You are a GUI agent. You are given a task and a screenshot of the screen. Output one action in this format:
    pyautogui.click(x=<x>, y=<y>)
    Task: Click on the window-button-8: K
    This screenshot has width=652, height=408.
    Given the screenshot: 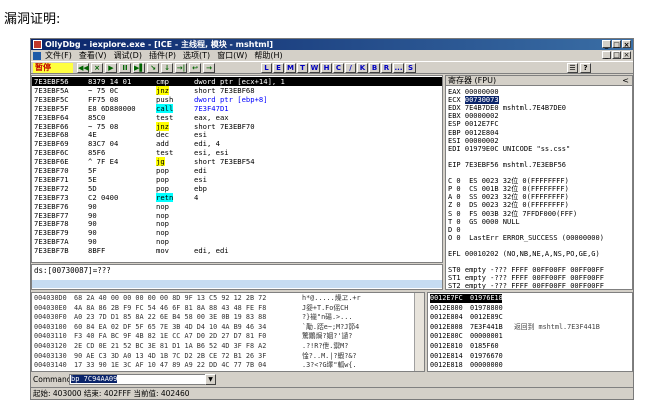 What is the action you would take?
    pyautogui.click(x=362, y=68)
    